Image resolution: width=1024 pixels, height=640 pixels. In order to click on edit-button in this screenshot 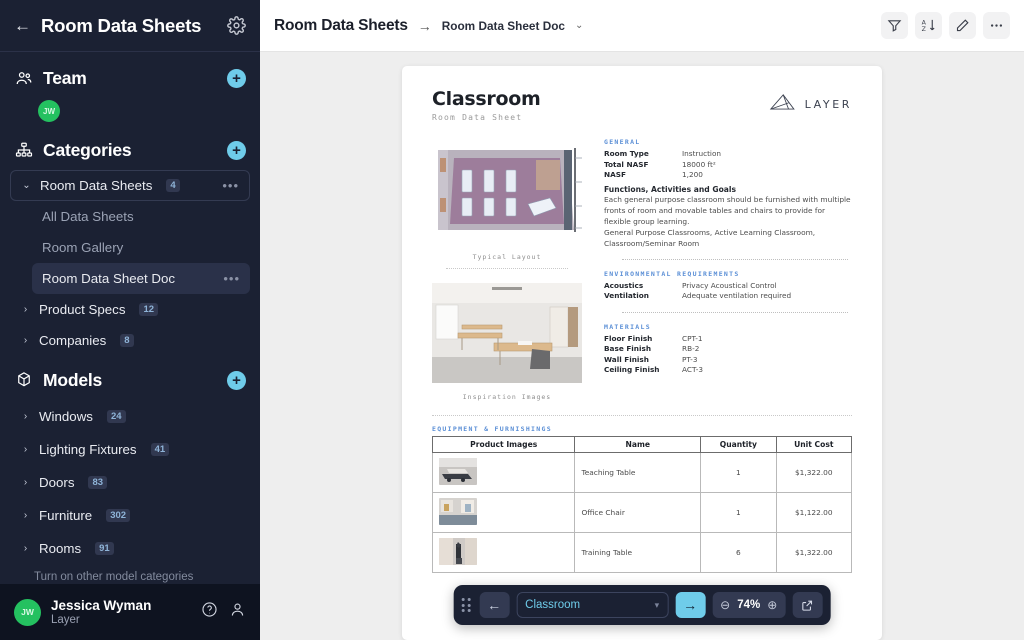, I will do `click(962, 25)`.